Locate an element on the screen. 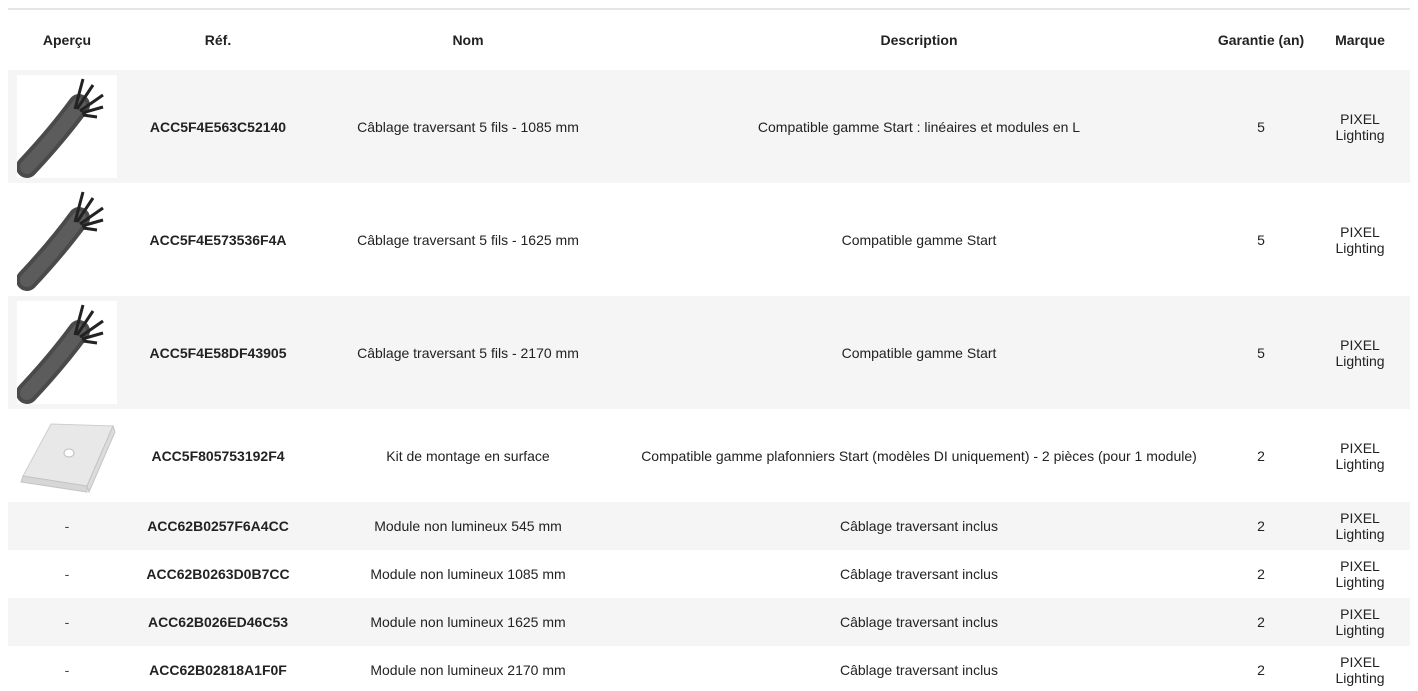  header-ref: Réf. is located at coordinates (218, 40).